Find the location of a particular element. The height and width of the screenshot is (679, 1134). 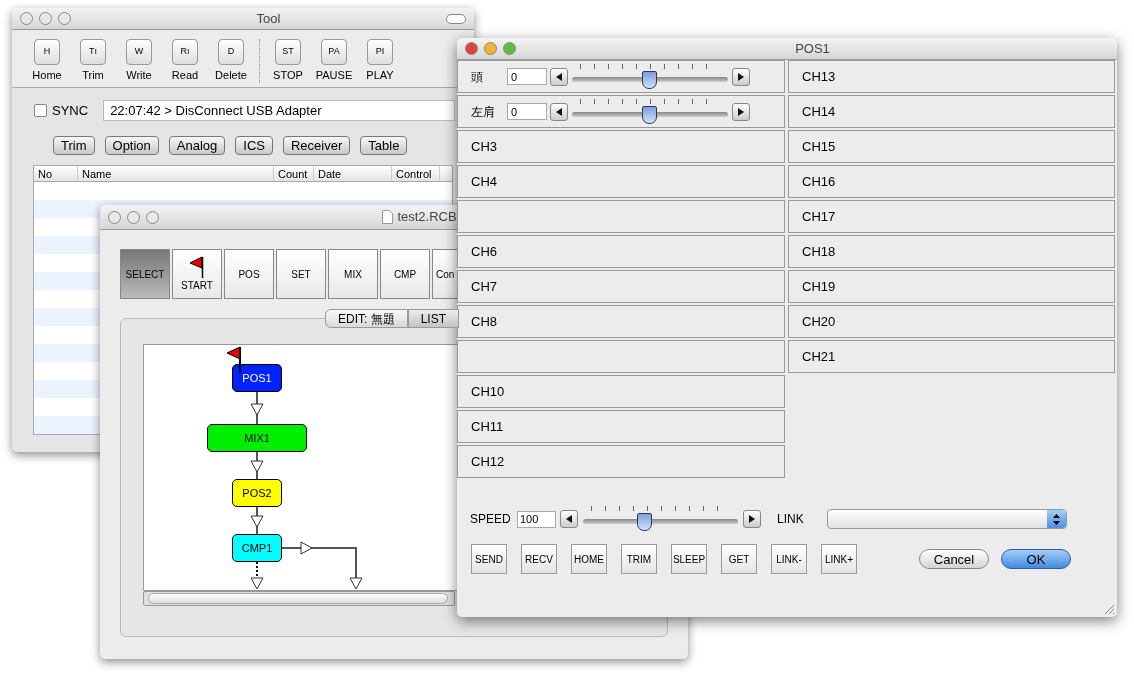

command-button: SLEEP is located at coordinates (689, 559).